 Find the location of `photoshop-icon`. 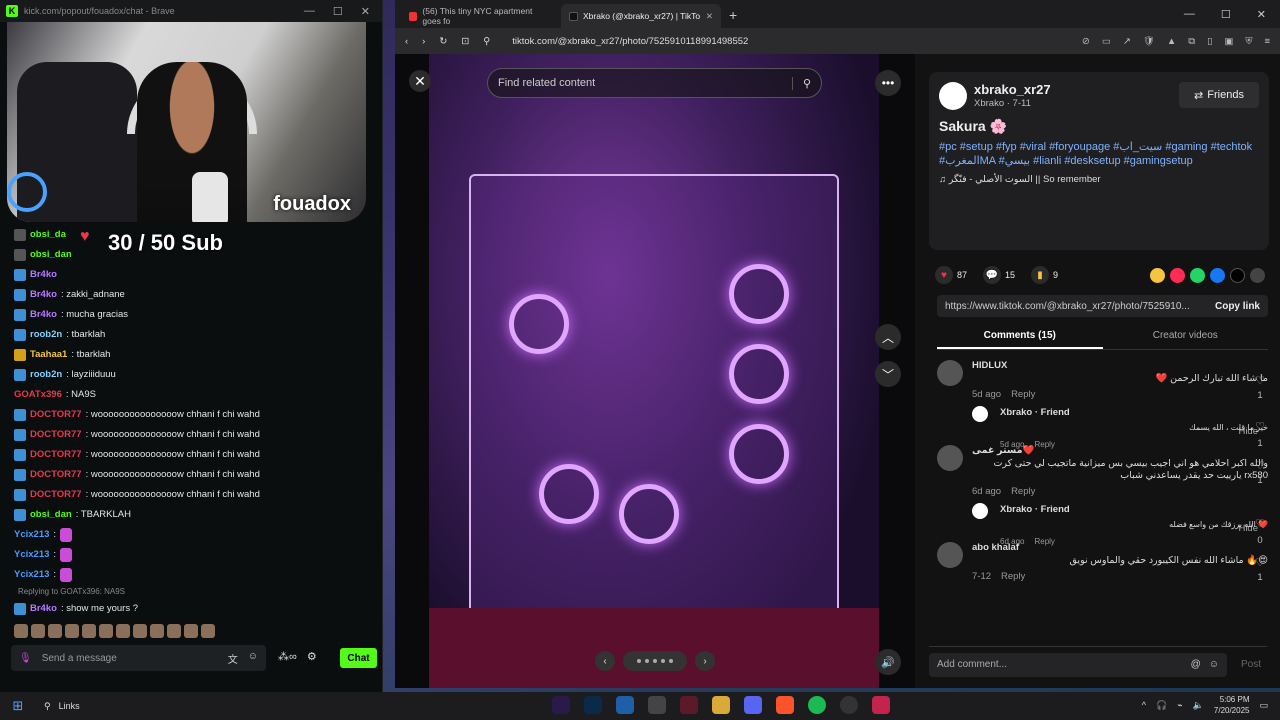

photoshop-icon is located at coordinates (593, 705).